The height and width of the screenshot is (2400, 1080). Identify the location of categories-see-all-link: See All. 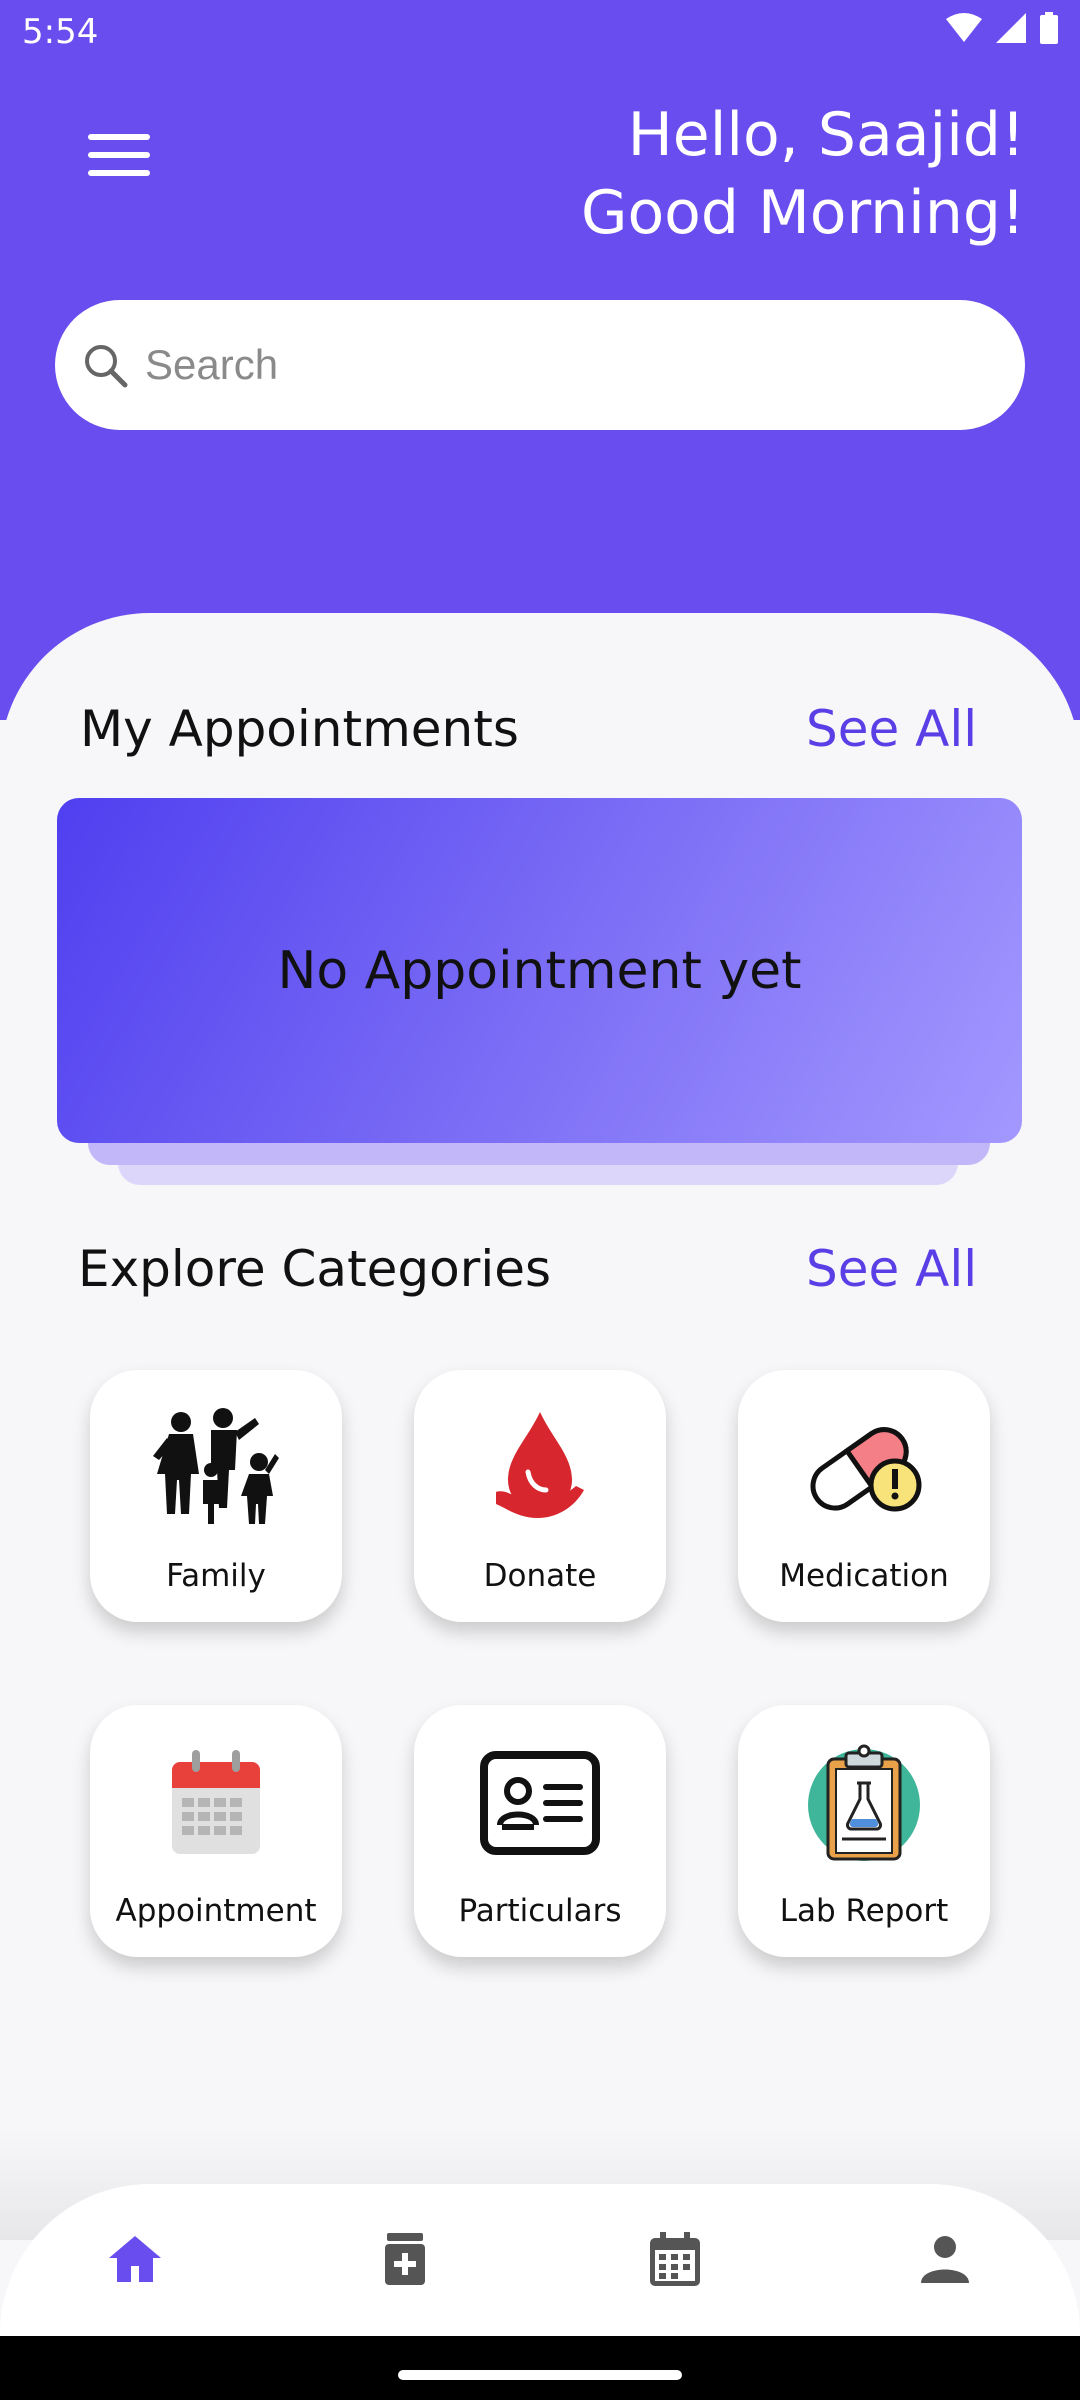
(891, 1269).